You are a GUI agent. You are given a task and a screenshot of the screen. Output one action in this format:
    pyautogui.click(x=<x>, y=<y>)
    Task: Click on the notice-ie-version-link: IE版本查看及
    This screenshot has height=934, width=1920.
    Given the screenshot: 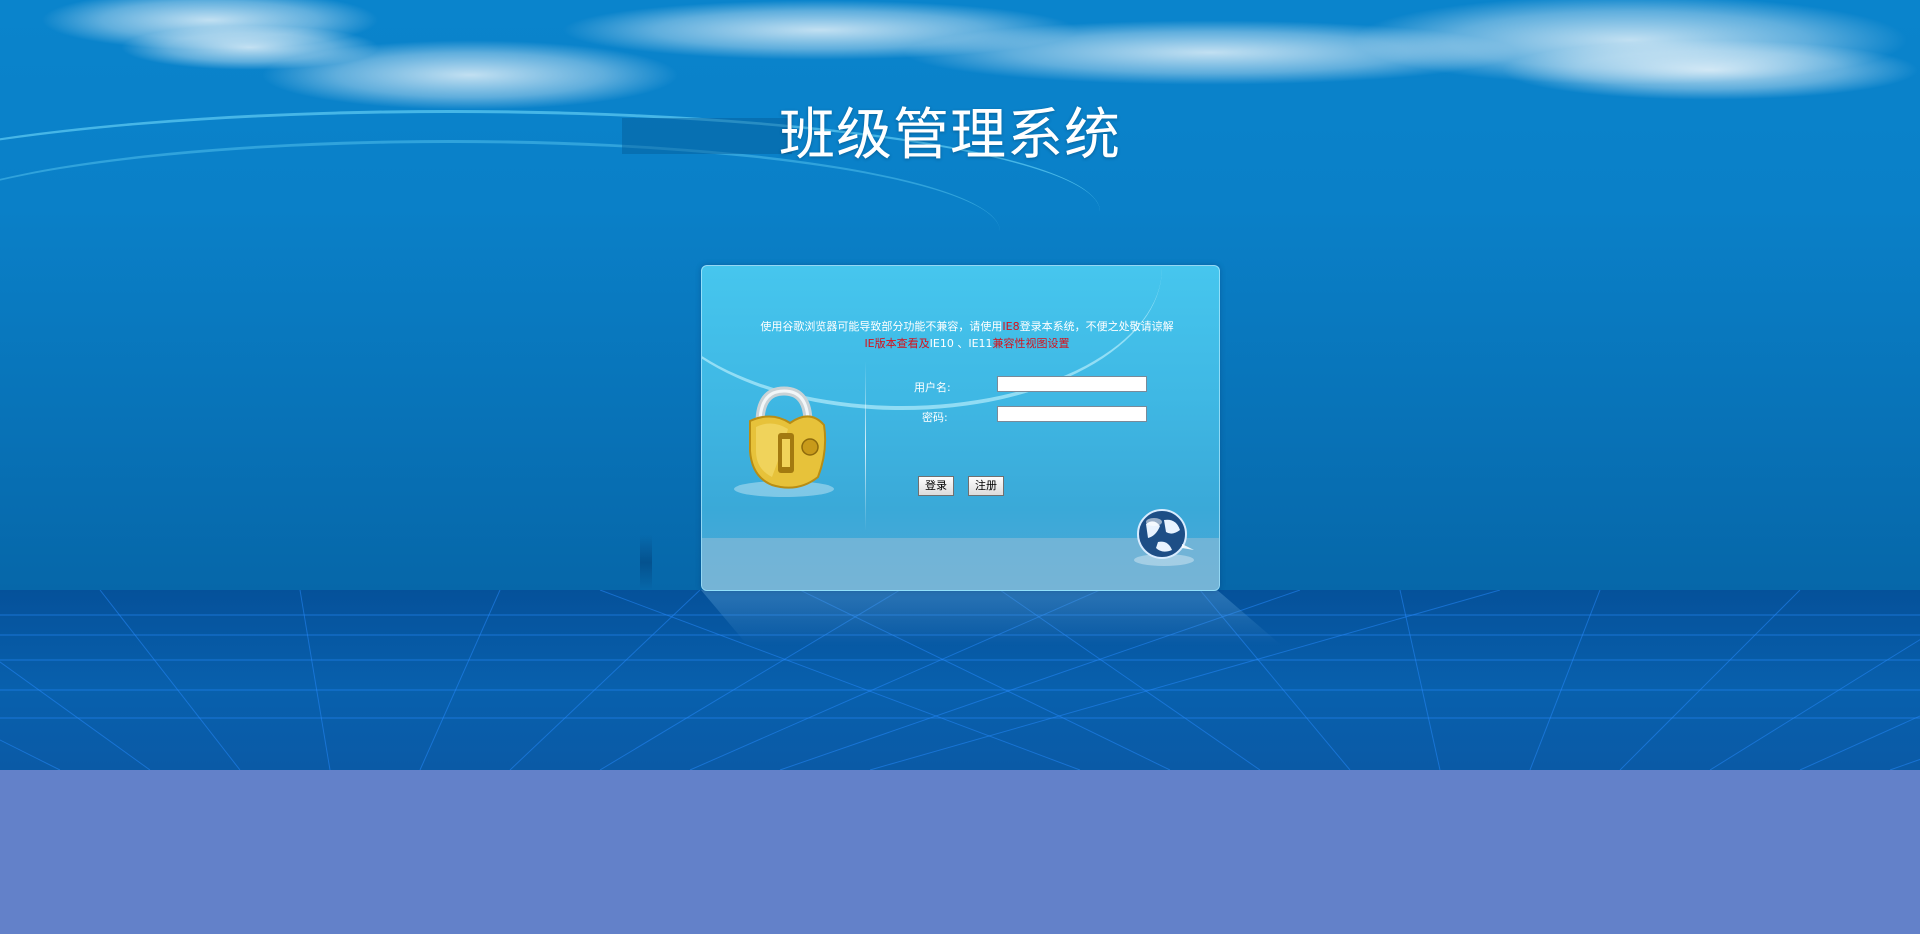 What is the action you would take?
    pyautogui.click(x=896, y=343)
    